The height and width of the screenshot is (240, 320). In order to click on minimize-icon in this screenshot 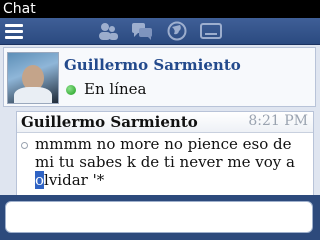, I will do `click(211, 31)`.